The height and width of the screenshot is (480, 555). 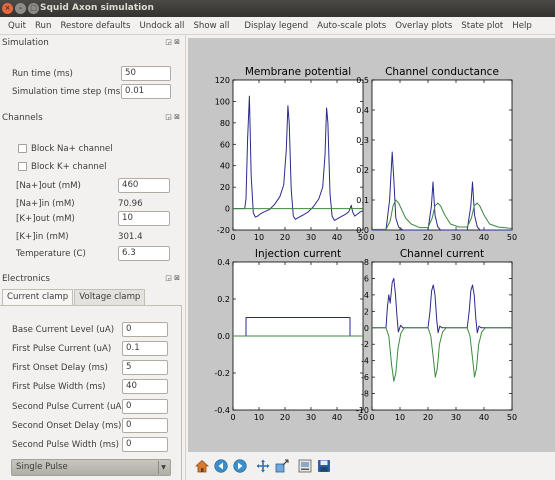 What do you see at coordinates (362, 80) in the screenshot?
I see `y-tick-label: 0.5` at bounding box center [362, 80].